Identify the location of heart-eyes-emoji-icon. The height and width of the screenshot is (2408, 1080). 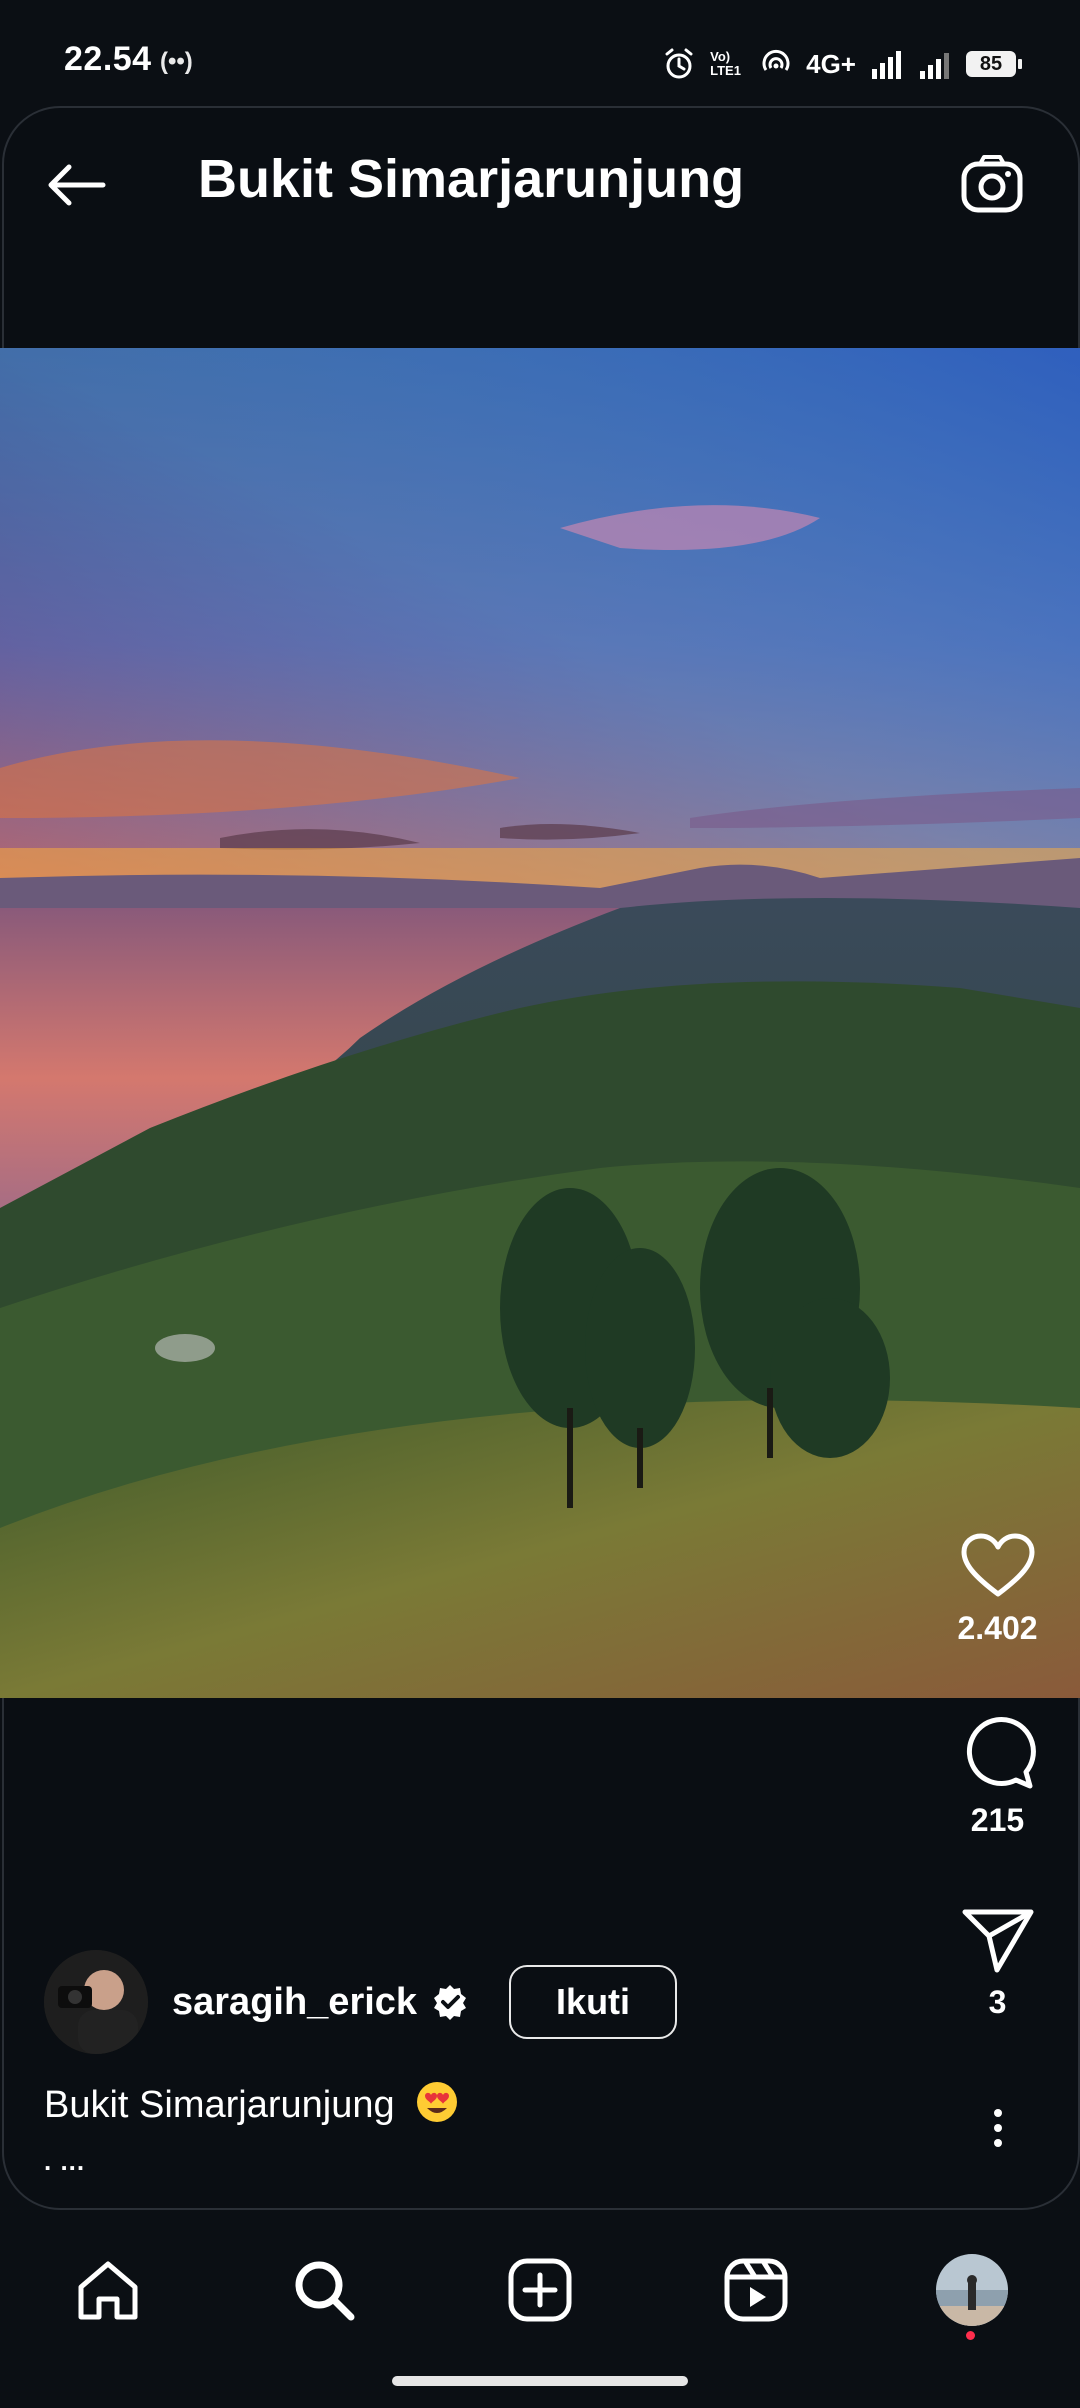
(437, 2107).